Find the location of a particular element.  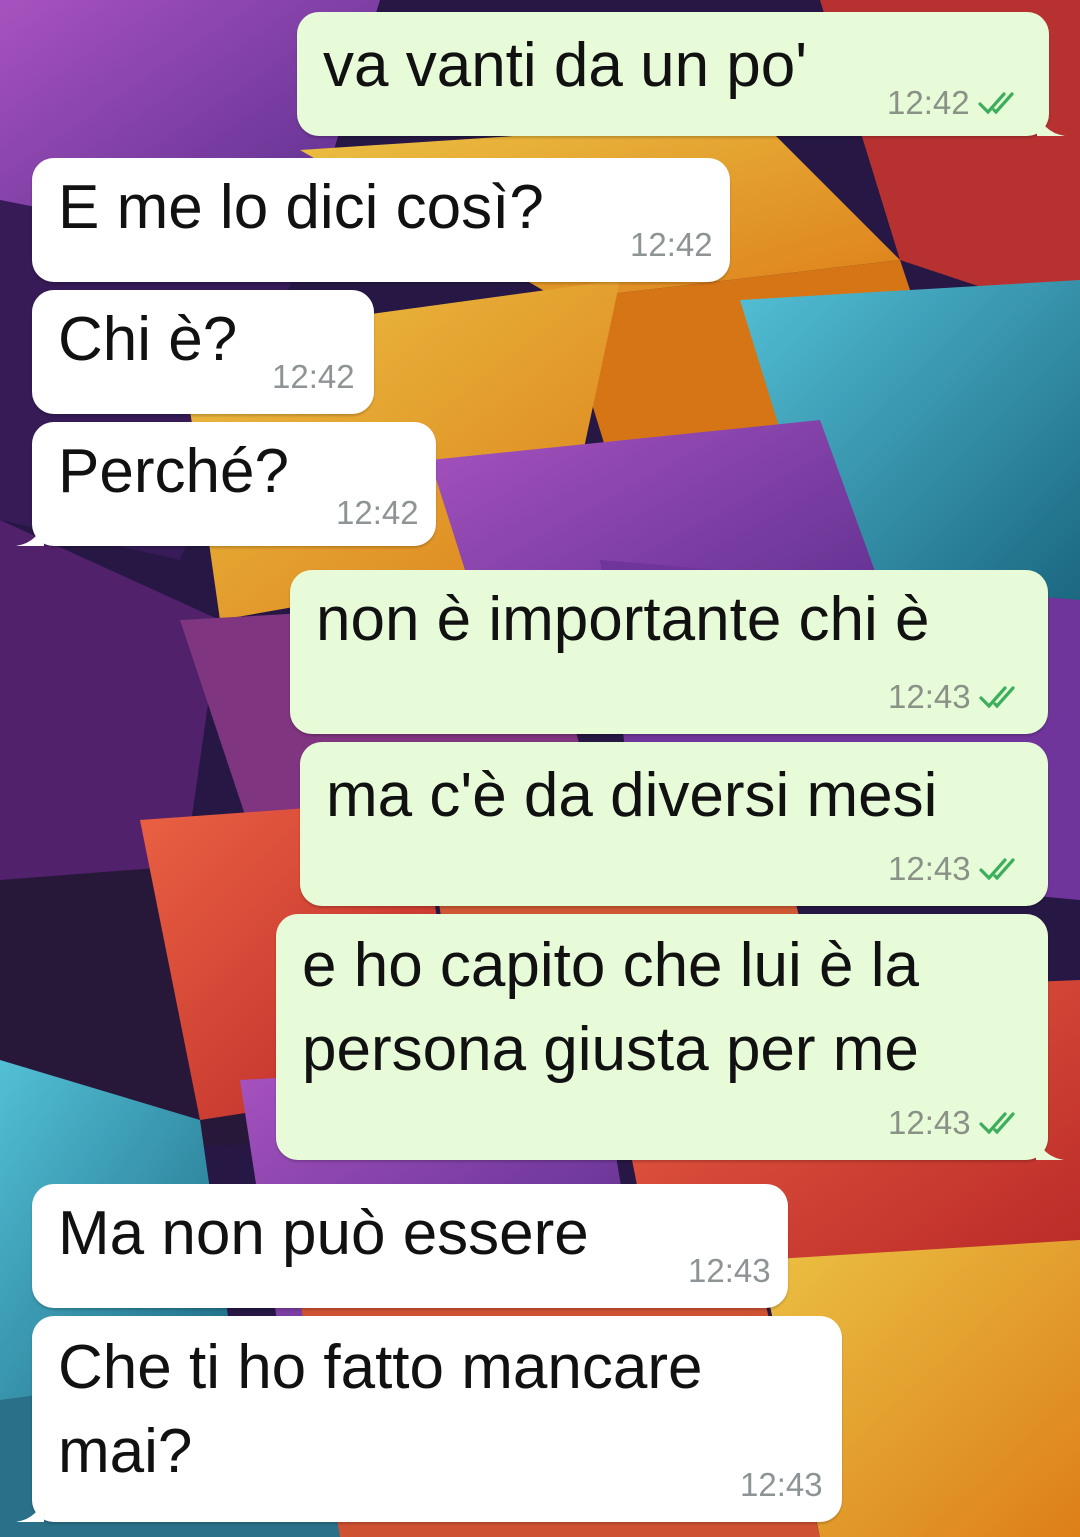

message-text: Perché? is located at coordinates (173, 471).